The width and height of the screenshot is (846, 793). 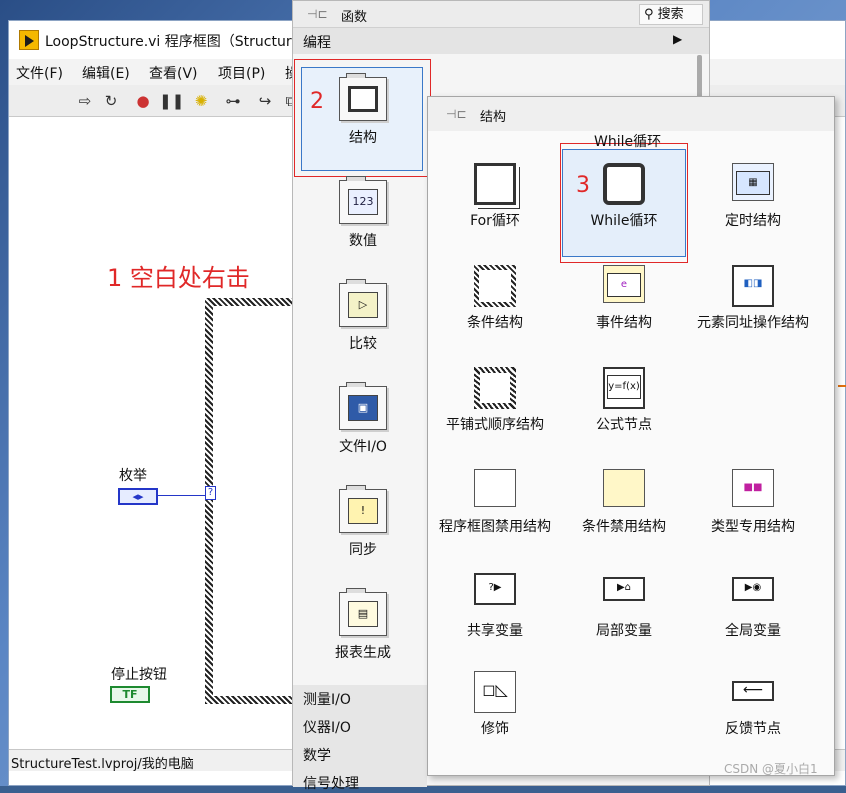 What do you see at coordinates (501, 41) in the screenshot?
I see `programming-category: 编程 ▶` at bounding box center [501, 41].